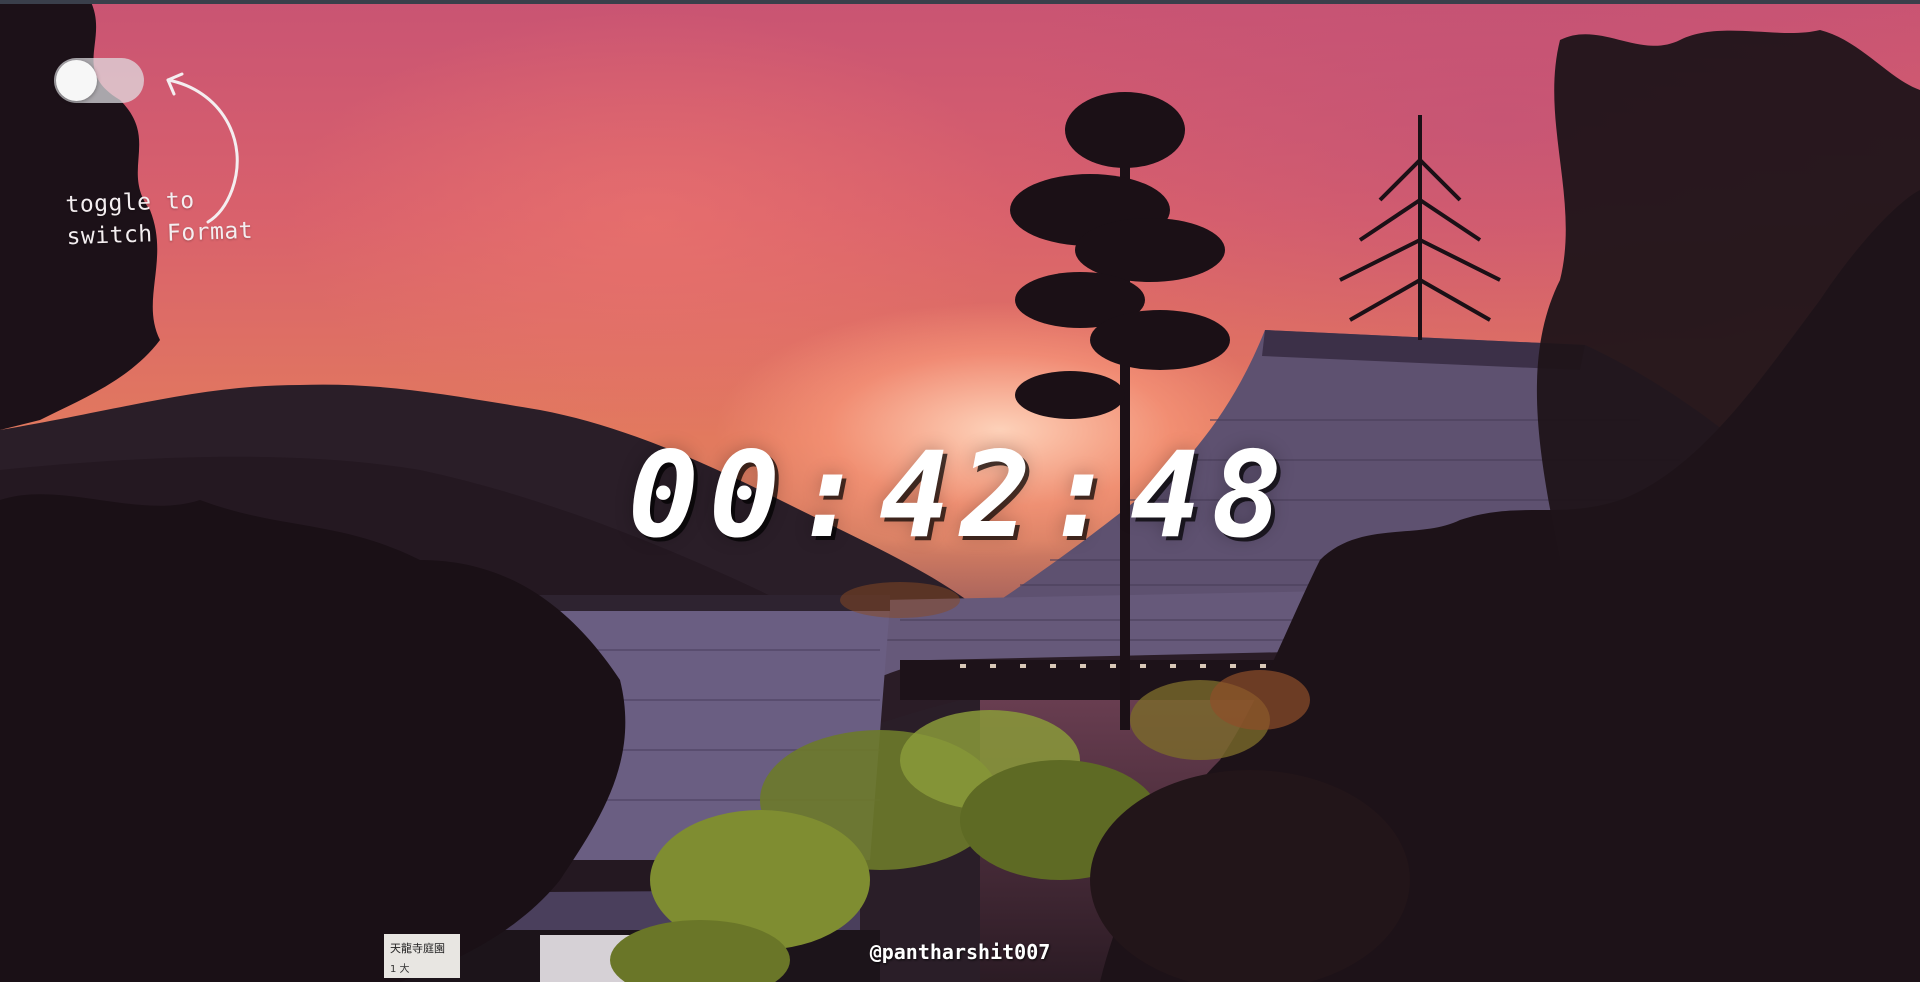 The image size is (1920, 982). What do you see at coordinates (76, 80) in the screenshot?
I see `toggle-knob` at bounding box center [76, 80].